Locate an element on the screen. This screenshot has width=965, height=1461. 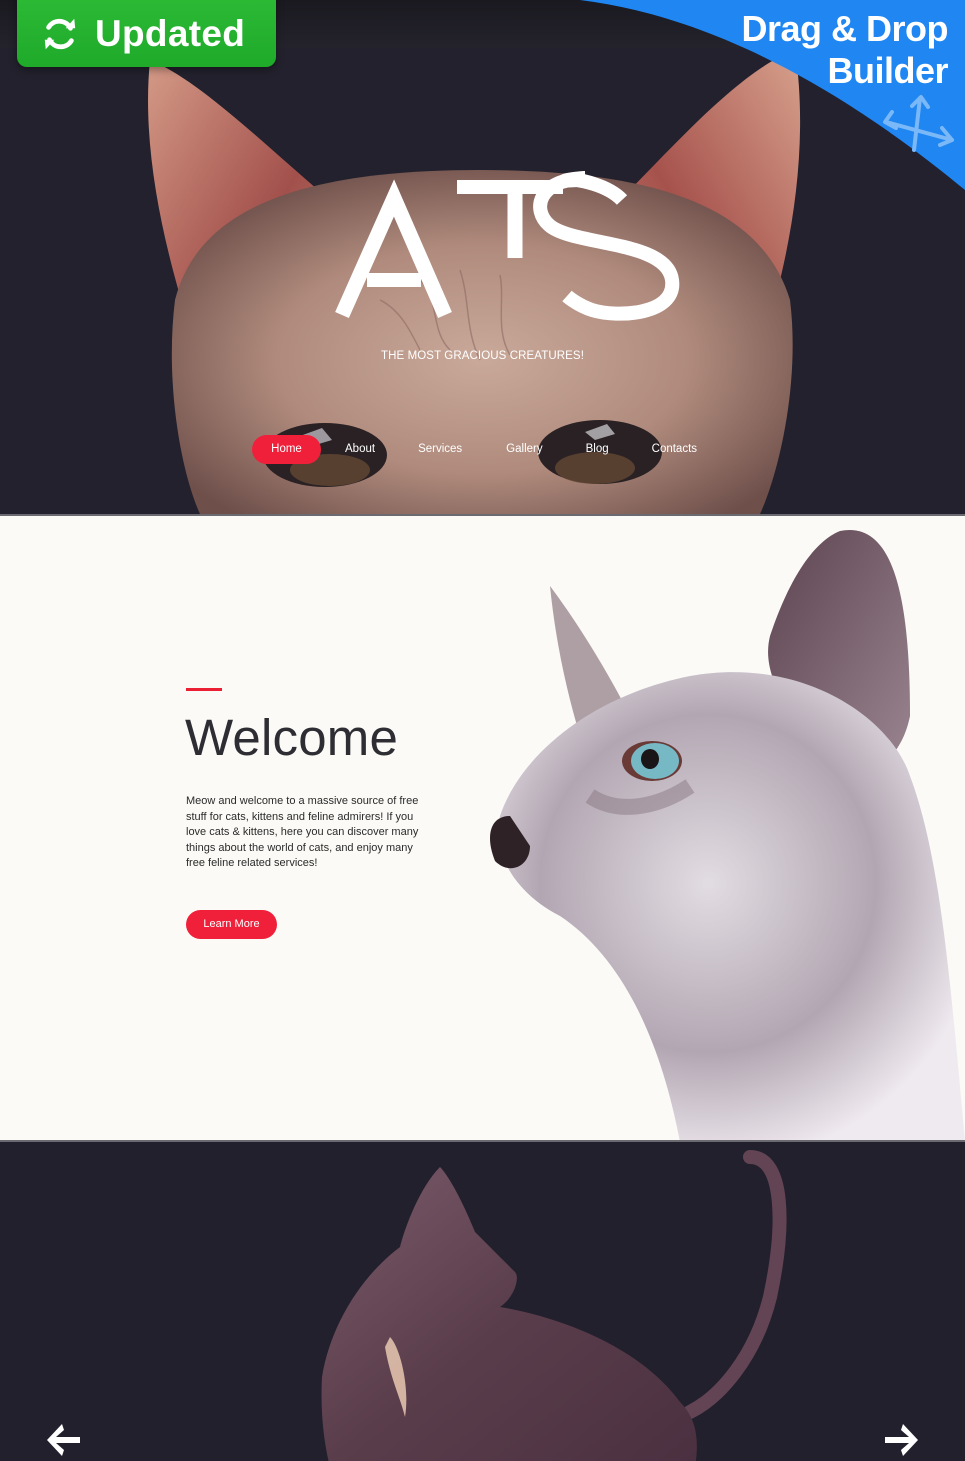
drag-drop-builder-badge: Drag & Drop Builder is located at coordinates (772, 95).